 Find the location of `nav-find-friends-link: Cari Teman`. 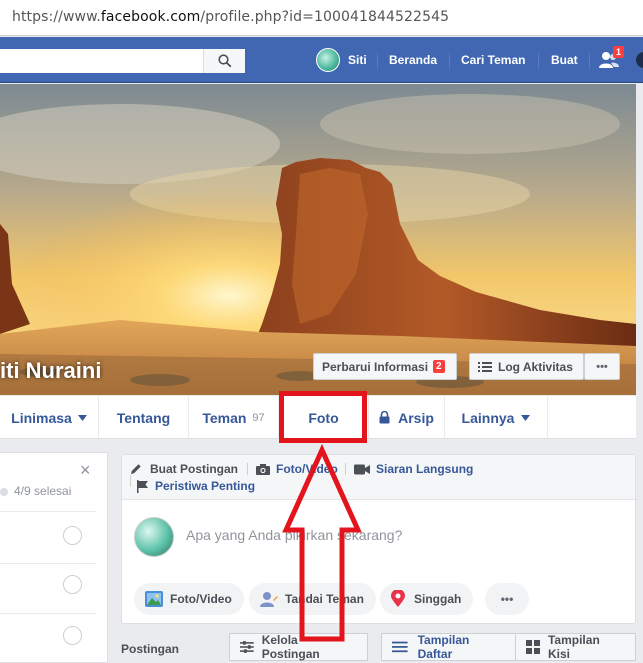

nav-find-friends-link: Cari Teman is located at coordinates (493, 60).